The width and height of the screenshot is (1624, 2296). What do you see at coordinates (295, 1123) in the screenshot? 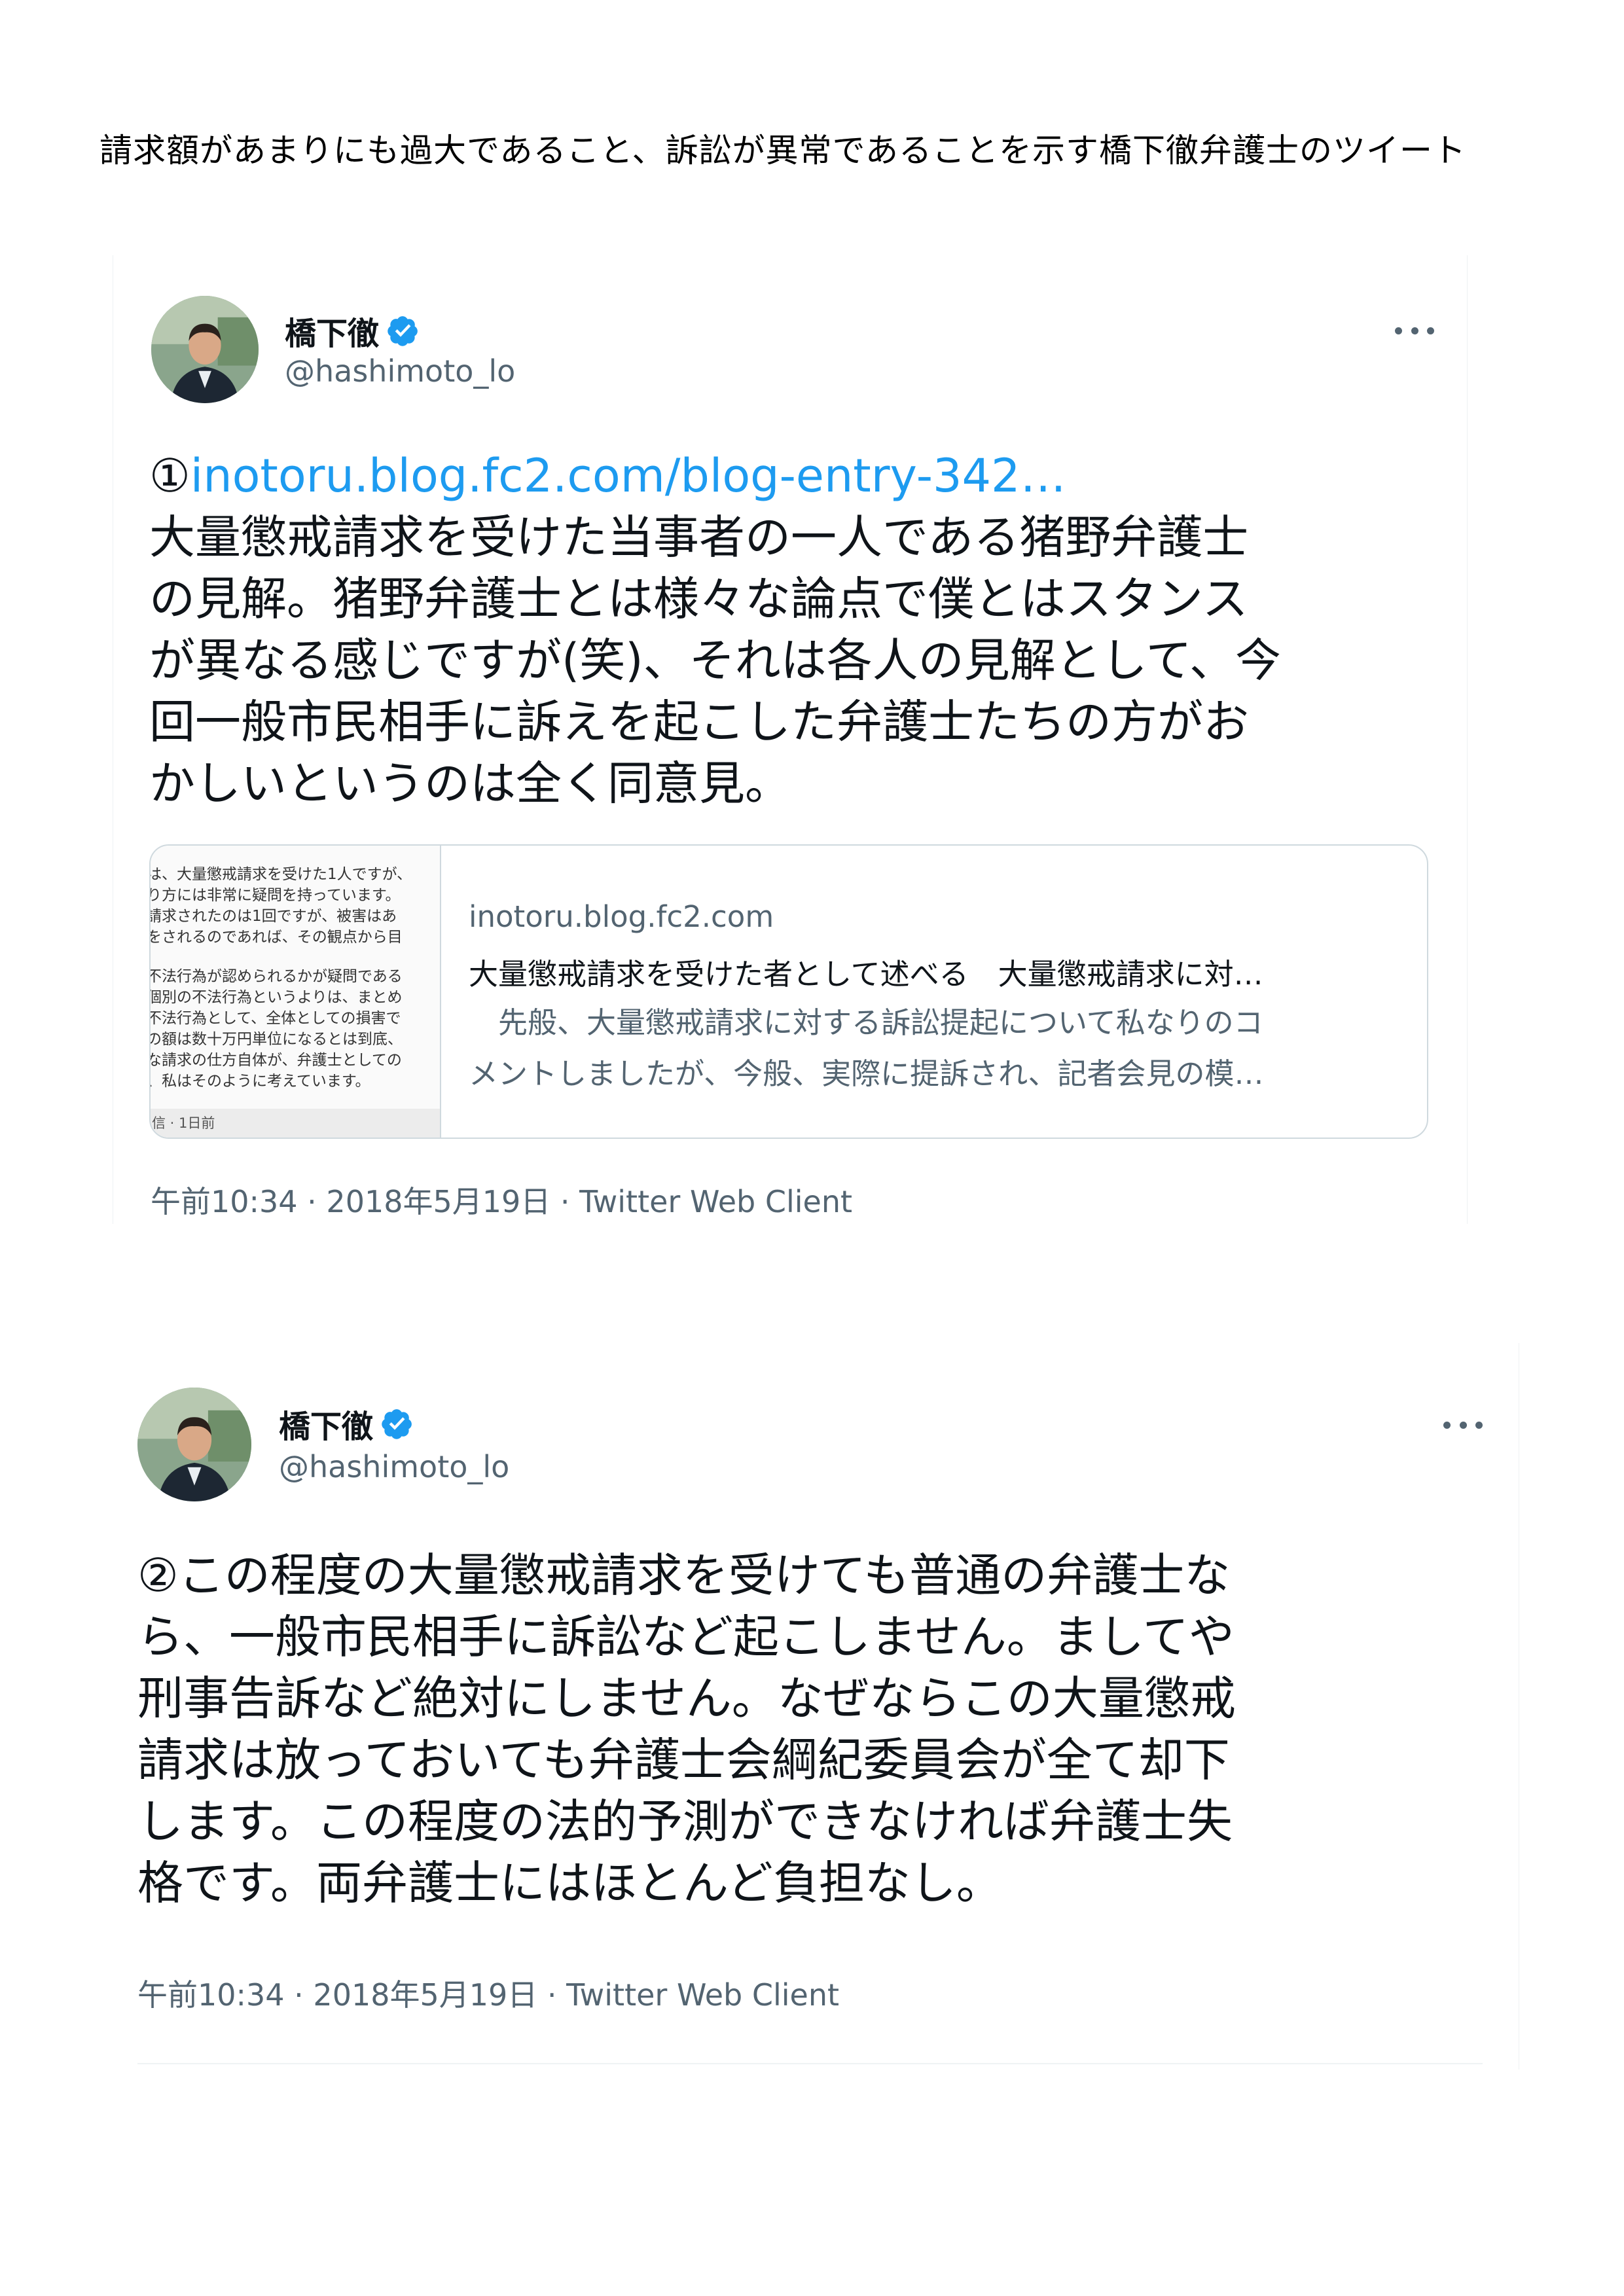
I see `thumb-footer: 信 · 1日前` at bounding box center [295, 1123].